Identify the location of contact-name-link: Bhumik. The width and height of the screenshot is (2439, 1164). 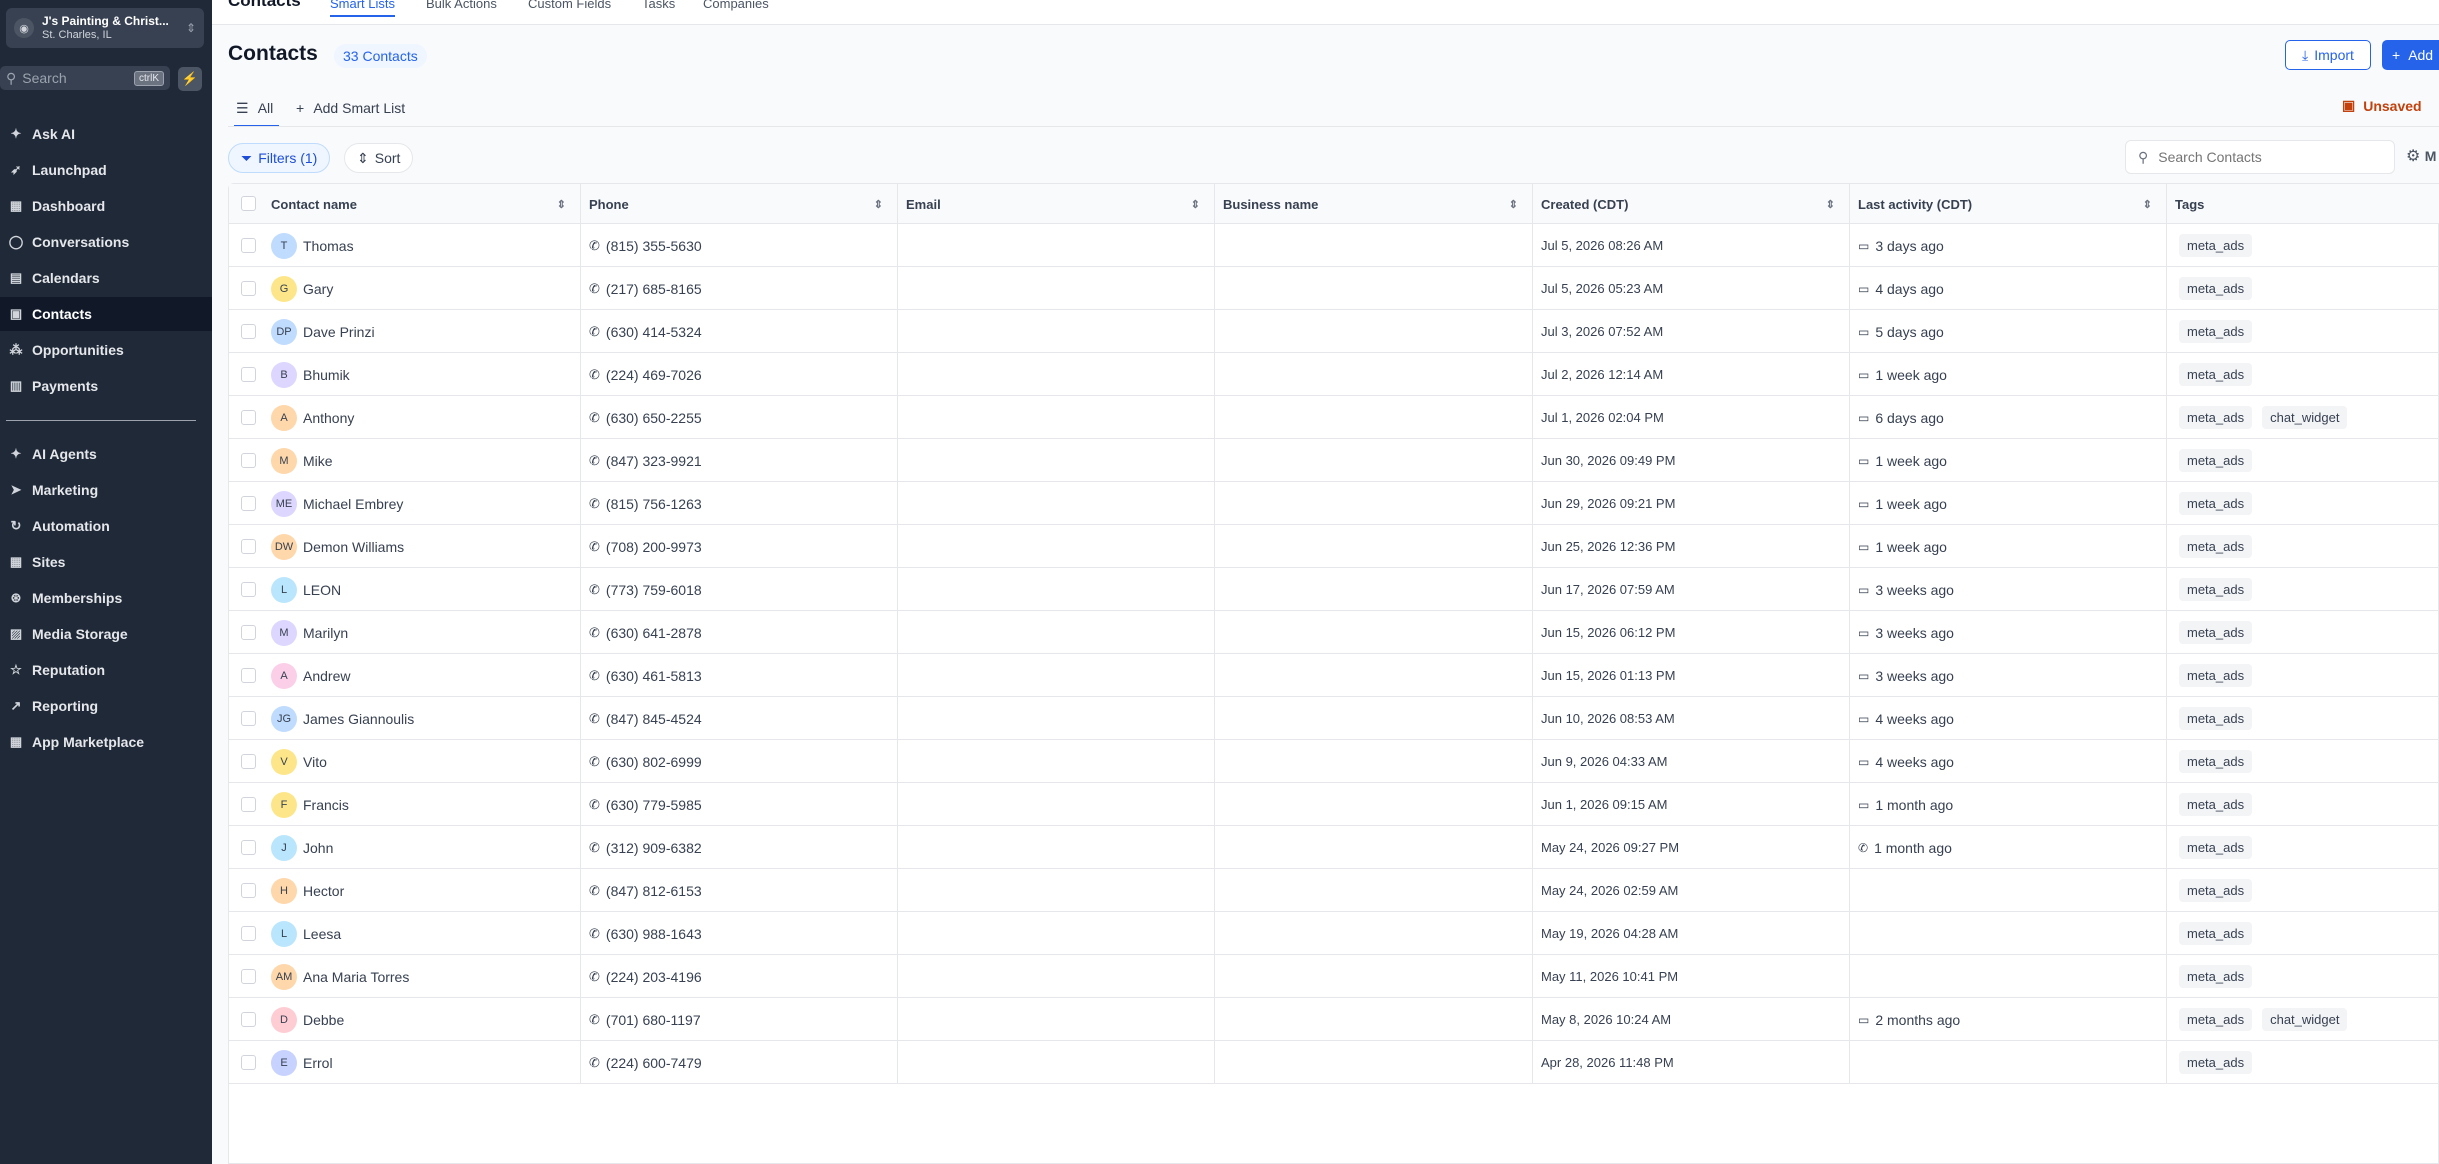
(326, 375).